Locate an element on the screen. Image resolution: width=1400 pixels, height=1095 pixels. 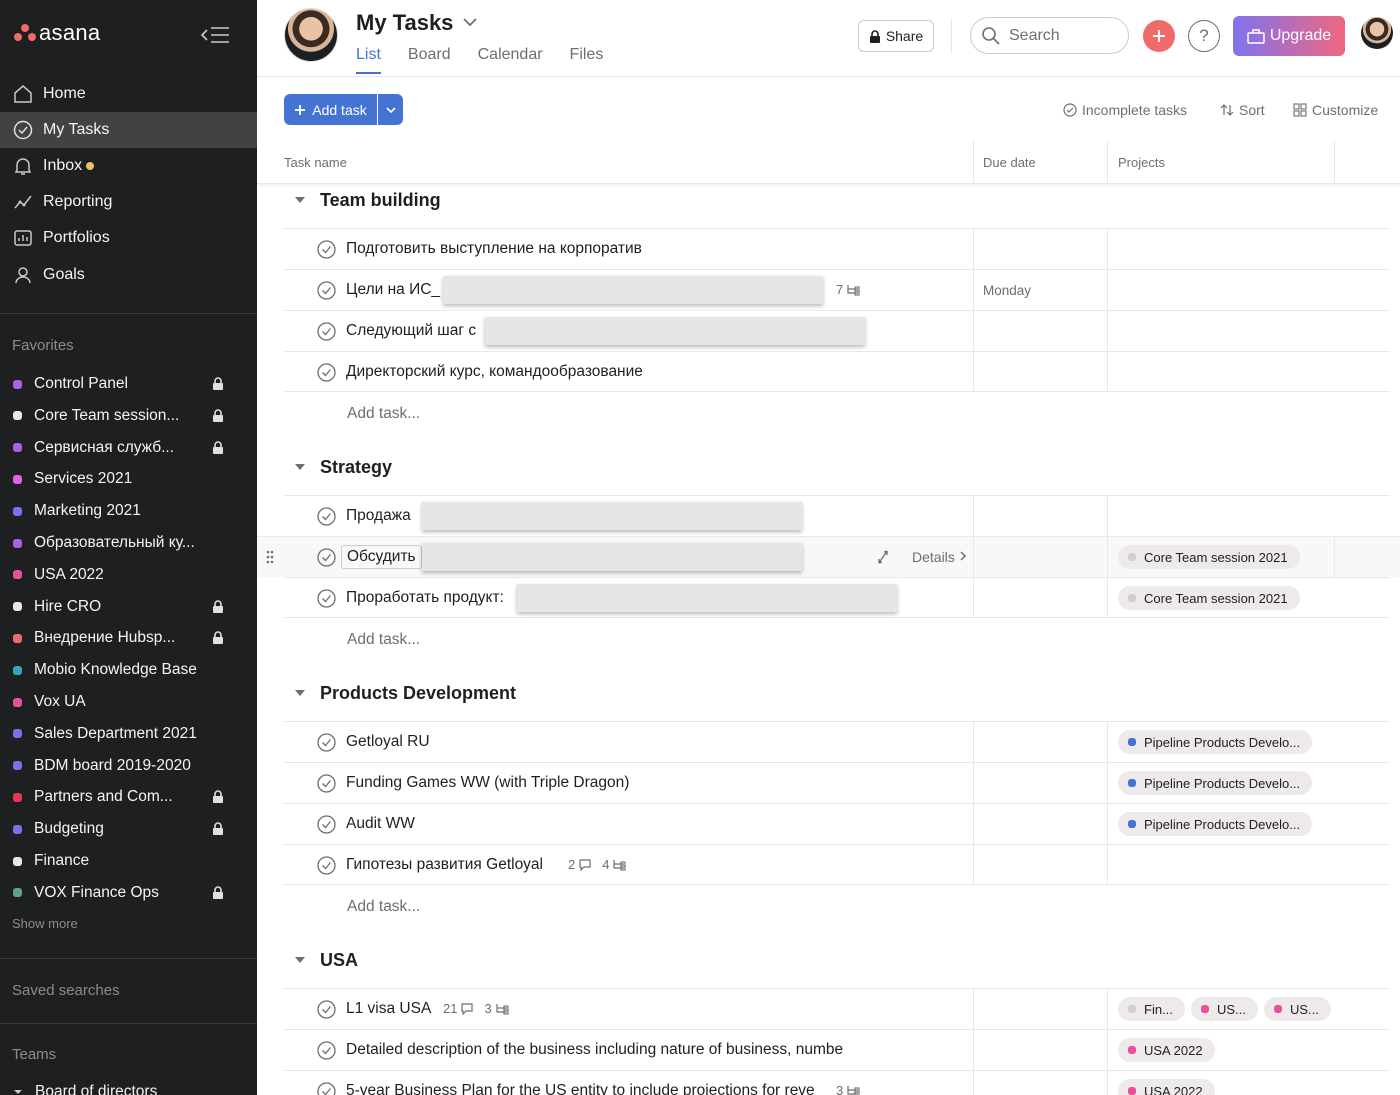
task-name: Директорский курс, командообразование is located at coordinates (494, 372).